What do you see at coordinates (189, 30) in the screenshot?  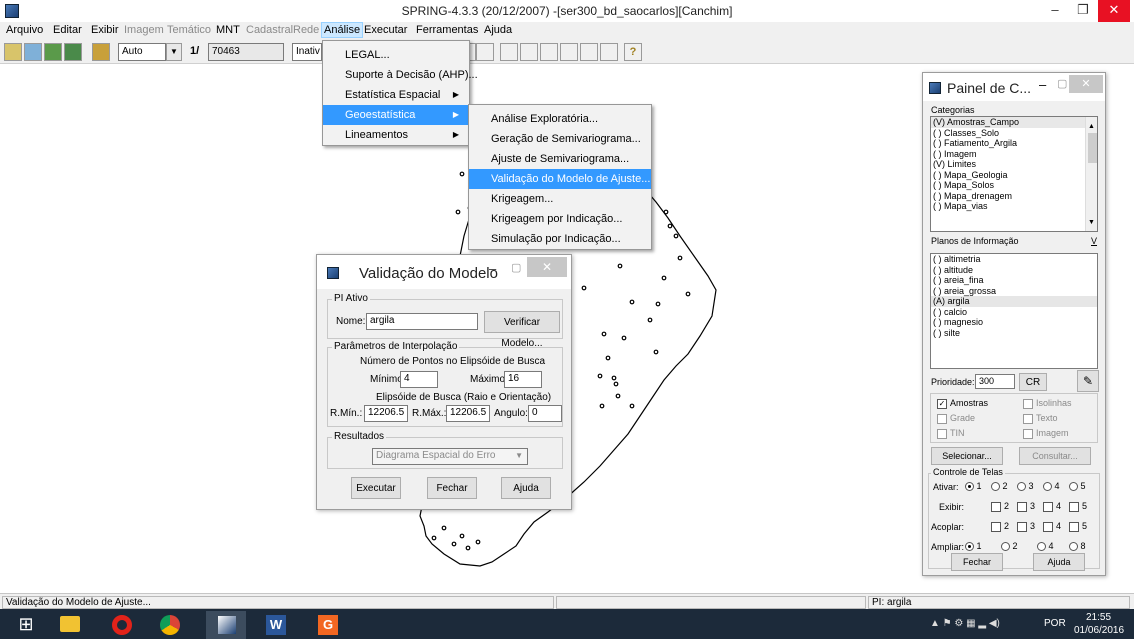 I see `menu-tematico: Temático` at bounding box center [189, 30].